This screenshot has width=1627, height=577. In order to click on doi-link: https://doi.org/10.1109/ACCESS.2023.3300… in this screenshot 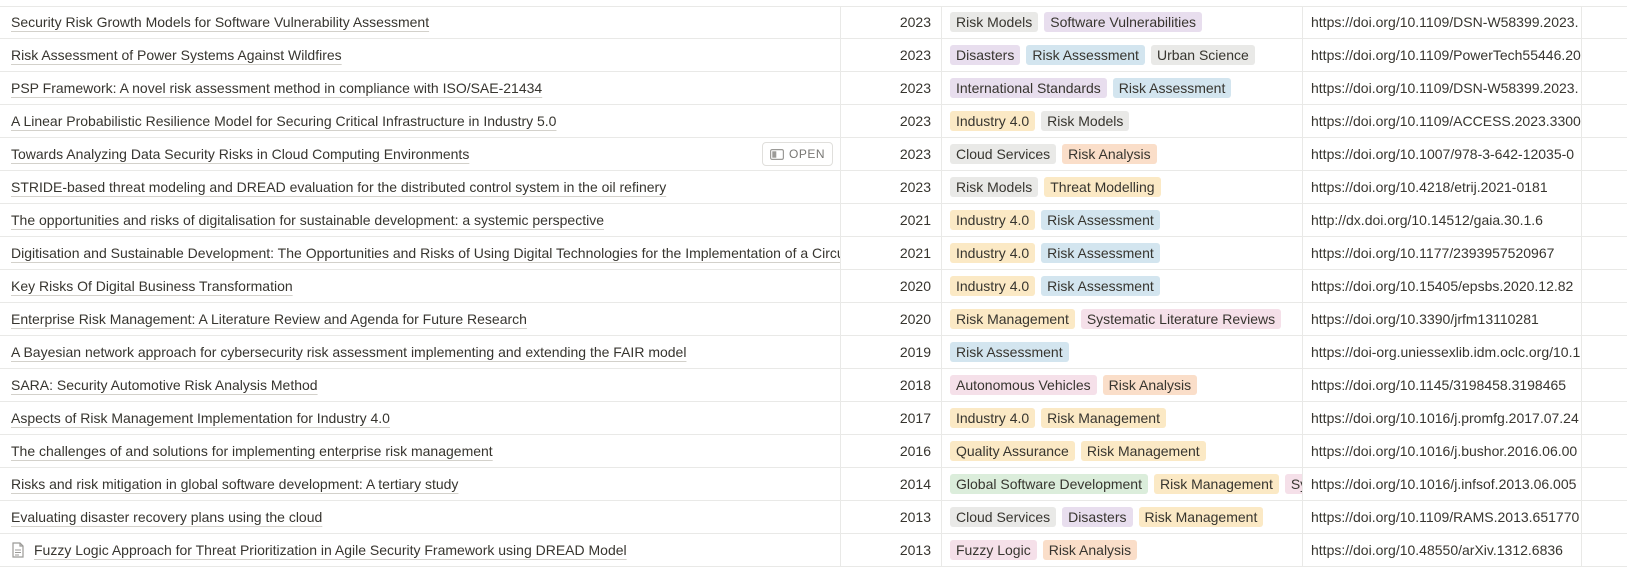, I will do `click(1446, 121)`.